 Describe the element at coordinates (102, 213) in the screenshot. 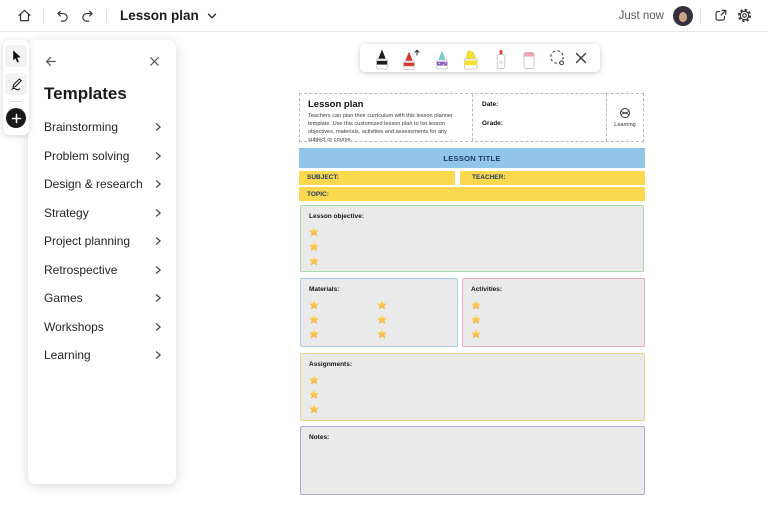

I see `template-category-strategy: Strategy` at that location.